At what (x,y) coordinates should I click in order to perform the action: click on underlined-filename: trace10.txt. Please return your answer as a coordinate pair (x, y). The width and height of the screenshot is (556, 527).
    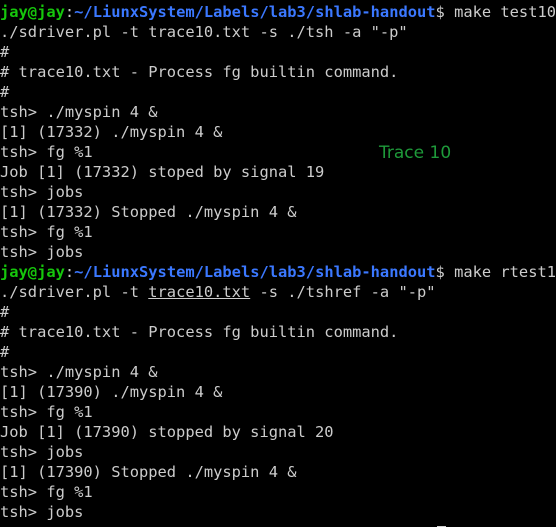
    Looking at the image, I should click on (199, 292).